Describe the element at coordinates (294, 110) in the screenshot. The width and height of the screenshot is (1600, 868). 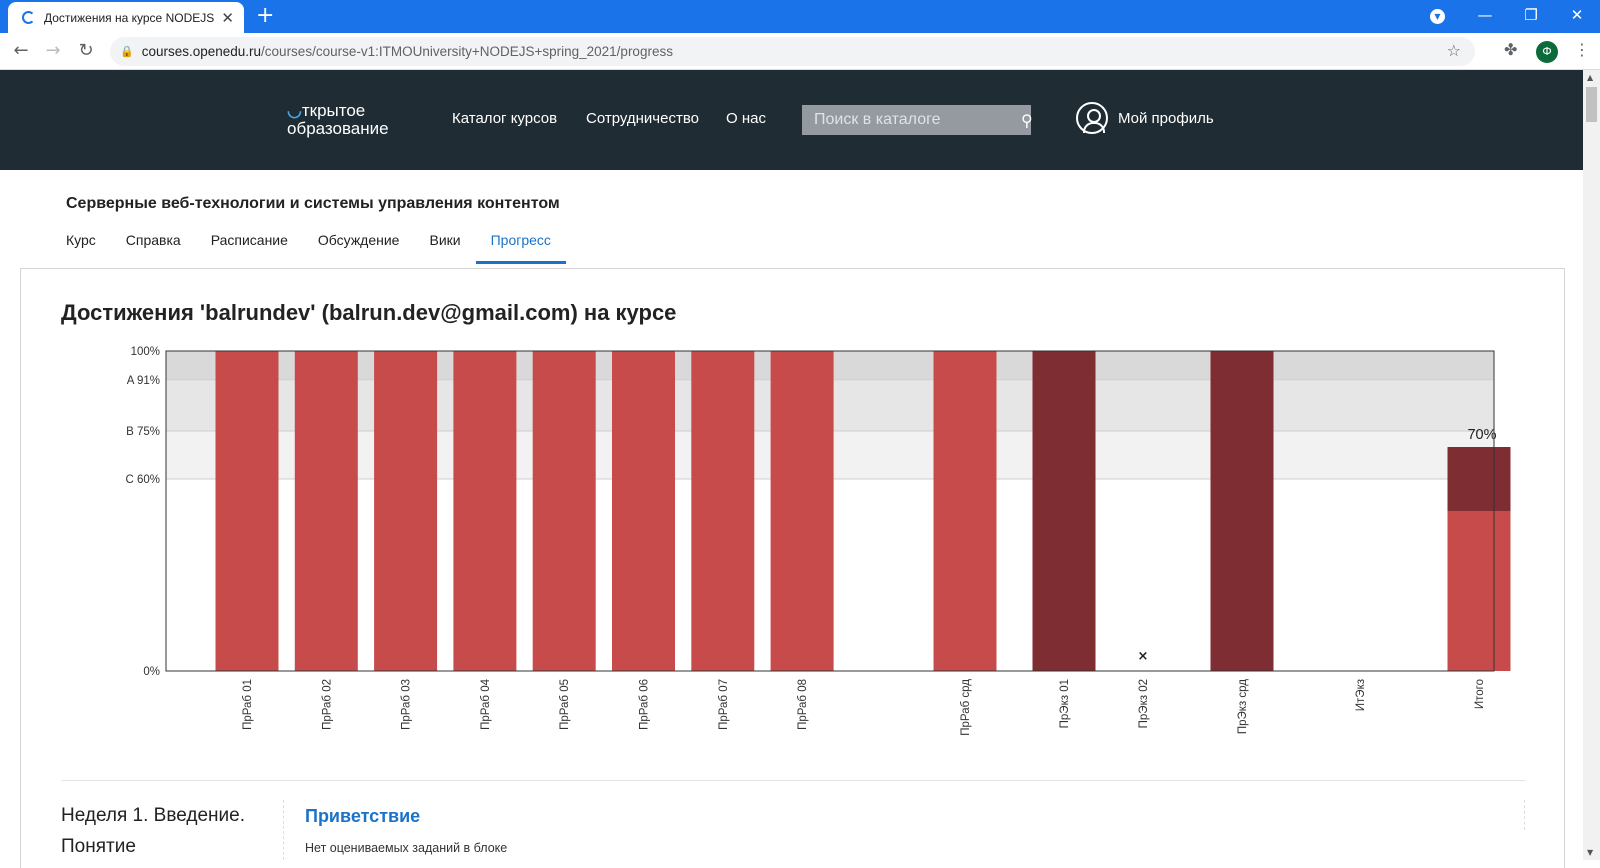
I see `logo-mark-icon: ◡` at that location.